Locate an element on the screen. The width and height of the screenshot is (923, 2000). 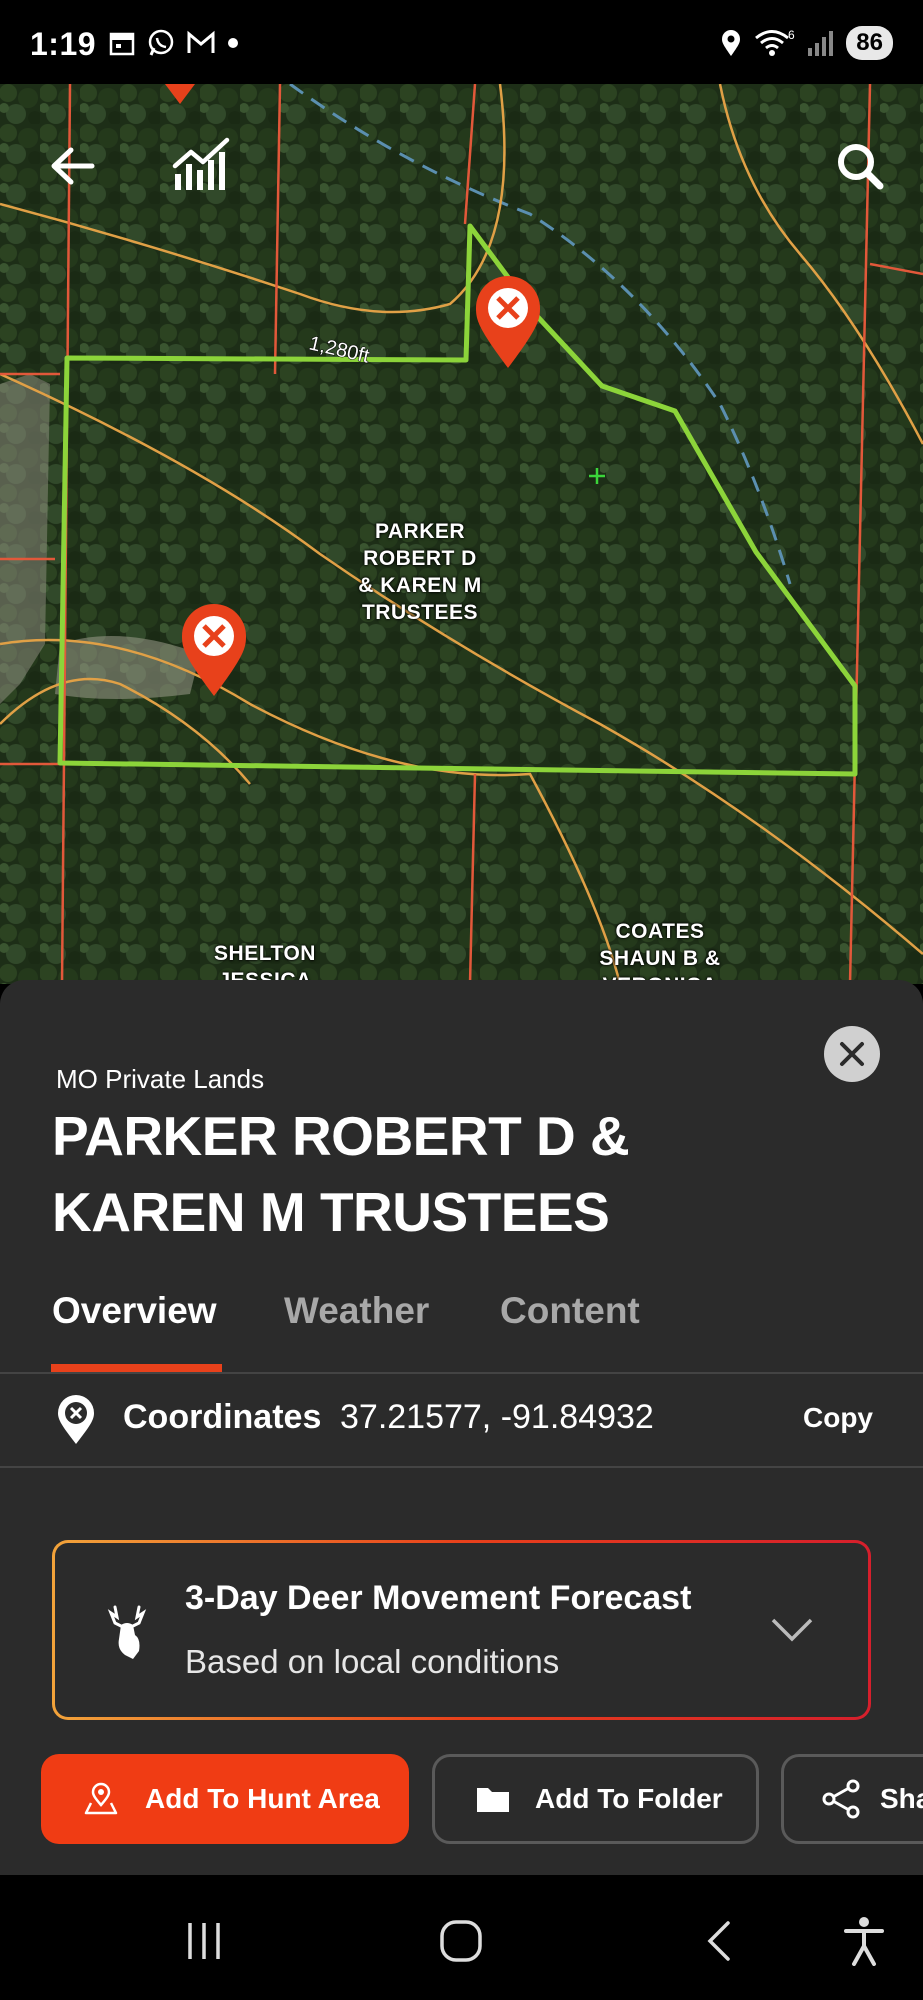
chevron-down-icon is located at coordinates (792, 1630).